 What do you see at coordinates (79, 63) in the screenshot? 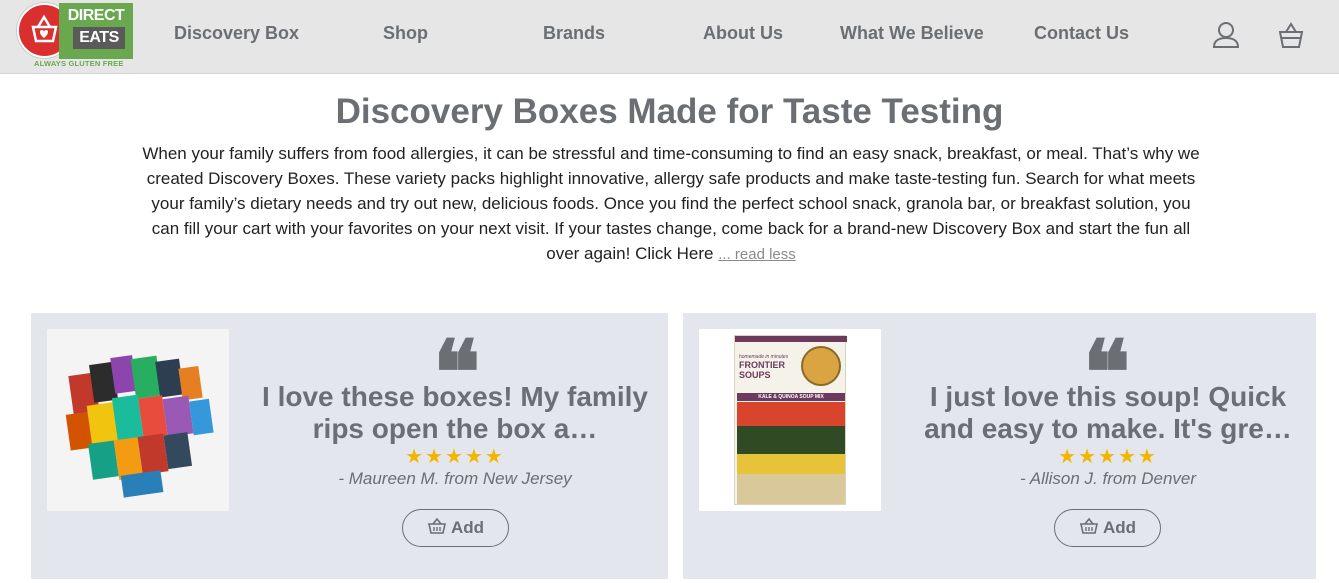
I see `logo-tagline: ALWAYS GLUTEN FREE` at bounding box center [79, 63].